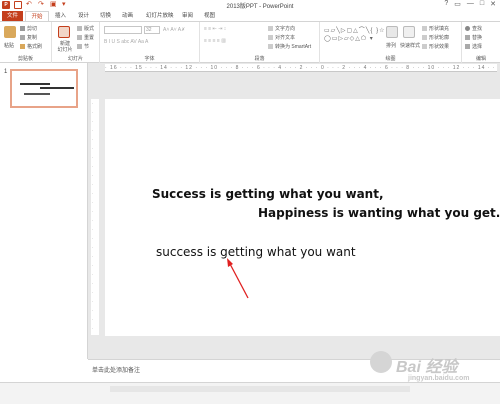  Describe the element at coordinates (187, 16) in the screenshot. I see `tab-review: 审阅` at that location.